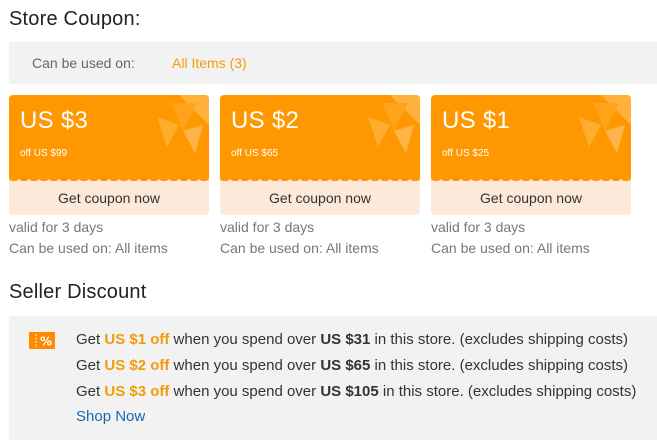 The height and width of the screenshot is (445, 657). What do you see at coordinates (75, 19) in the screenshot?
I see `store-coupon-title: Store Coupon:` at bounding box center [75, 19].